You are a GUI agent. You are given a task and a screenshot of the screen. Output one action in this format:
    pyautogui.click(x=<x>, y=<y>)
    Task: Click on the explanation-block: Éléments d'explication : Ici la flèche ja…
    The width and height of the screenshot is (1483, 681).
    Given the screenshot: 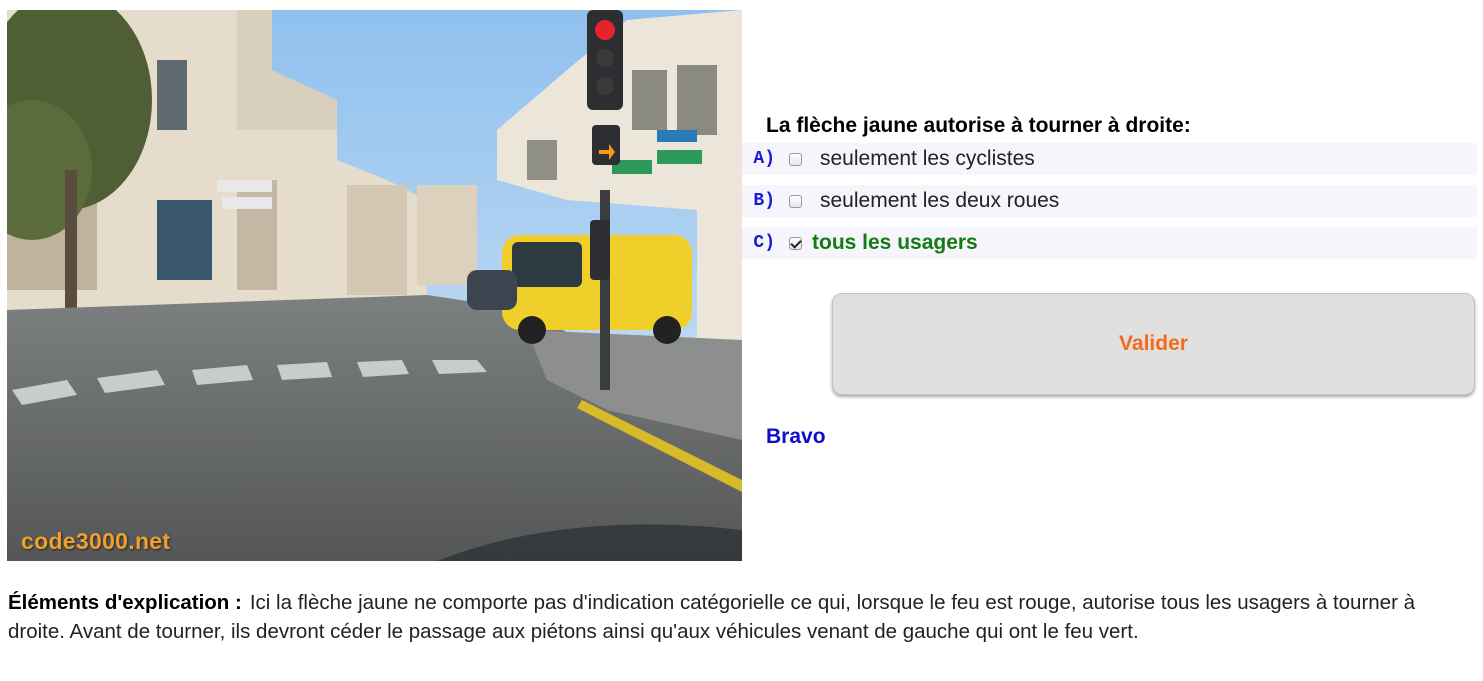 What is the action you would take?
    pyautogui.click(x=740, y=617)
    